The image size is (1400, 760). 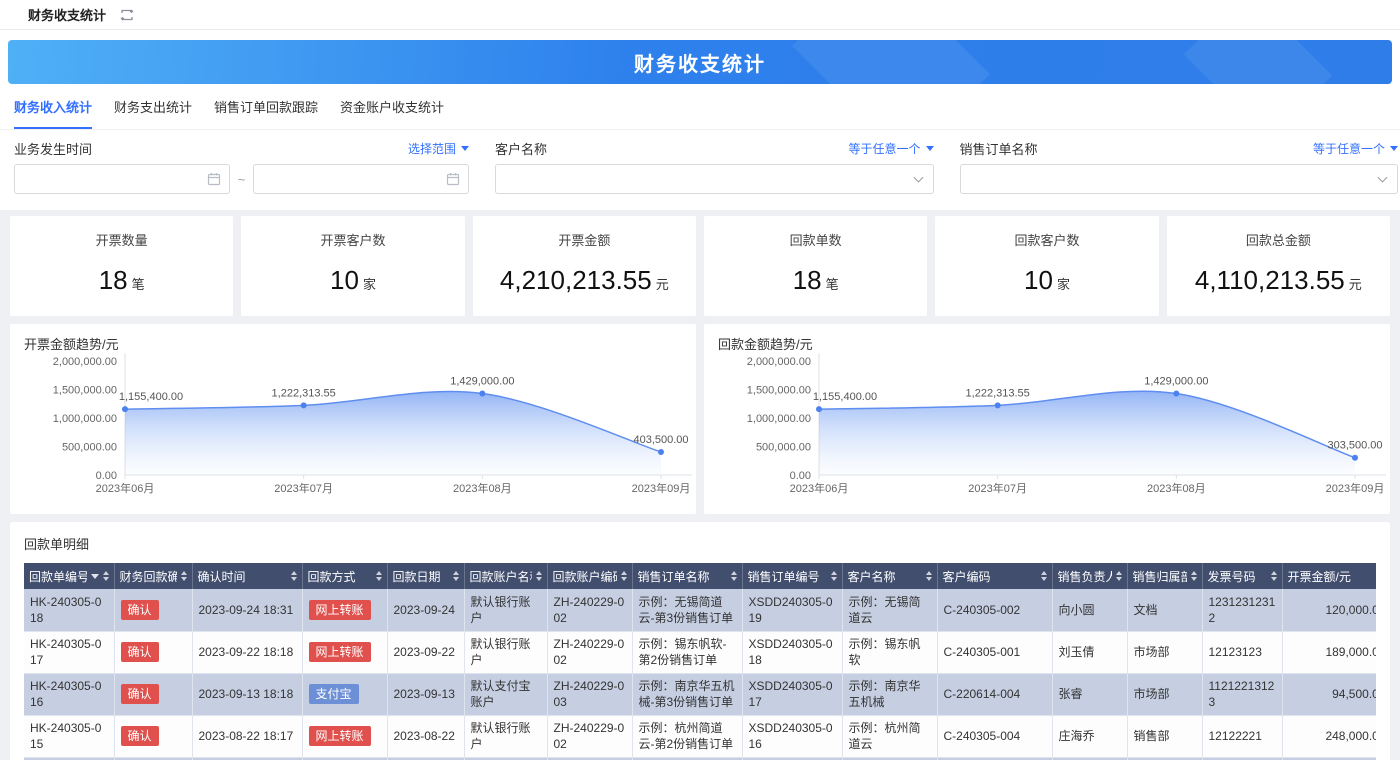 I want to click on column-header: 客户名称, so click(x=890, y=576).